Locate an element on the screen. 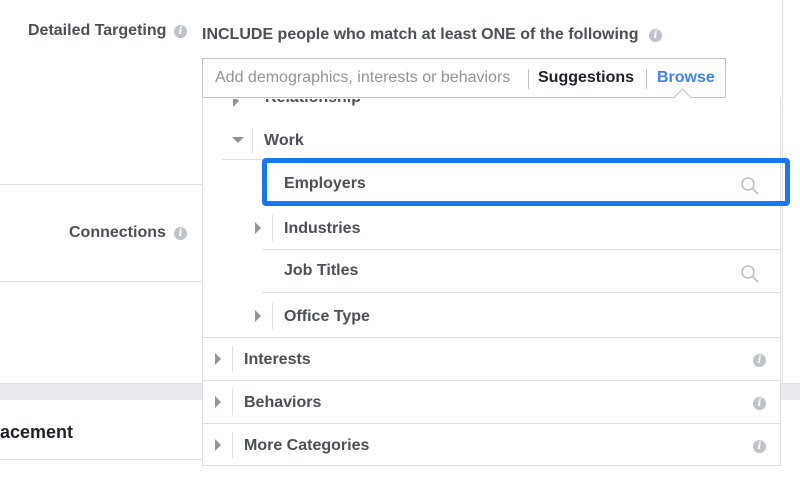 The width and height of the screenshot is (800, 485). placement-heading: acement is located at coordinates (37, 432).